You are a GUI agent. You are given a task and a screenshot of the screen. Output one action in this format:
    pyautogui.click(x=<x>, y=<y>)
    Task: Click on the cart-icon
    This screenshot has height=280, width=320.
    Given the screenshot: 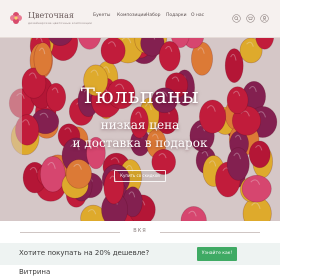 What is the action you would take?
    pyautogui.click(x=250, y=18)
    